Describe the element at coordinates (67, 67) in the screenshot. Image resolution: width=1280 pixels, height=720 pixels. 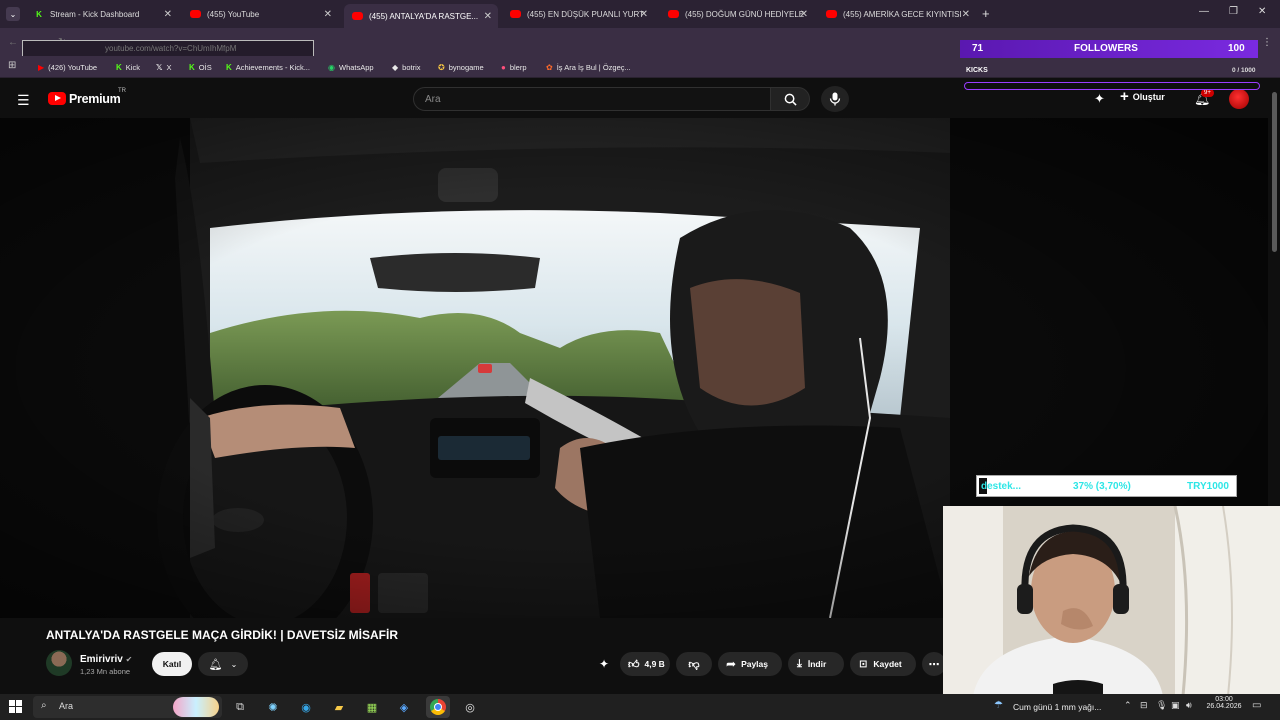
I see `bookmark-item: ▶ (426) YouTube` at that location.